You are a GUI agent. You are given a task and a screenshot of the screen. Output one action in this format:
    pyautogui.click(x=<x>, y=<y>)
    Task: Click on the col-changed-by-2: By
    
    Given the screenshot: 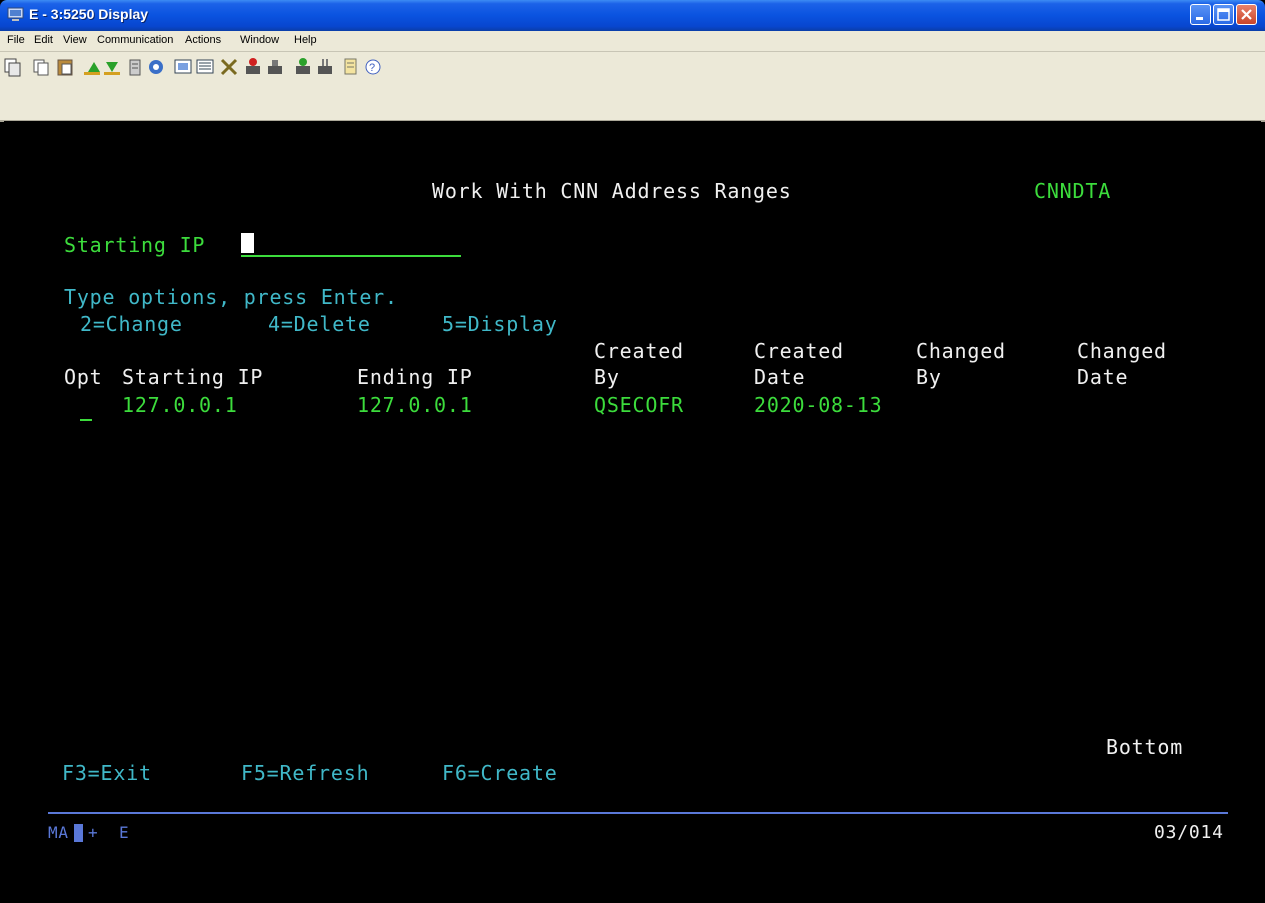 What is the action you would take?
    pyautogui.click(x=929, y=377)
    